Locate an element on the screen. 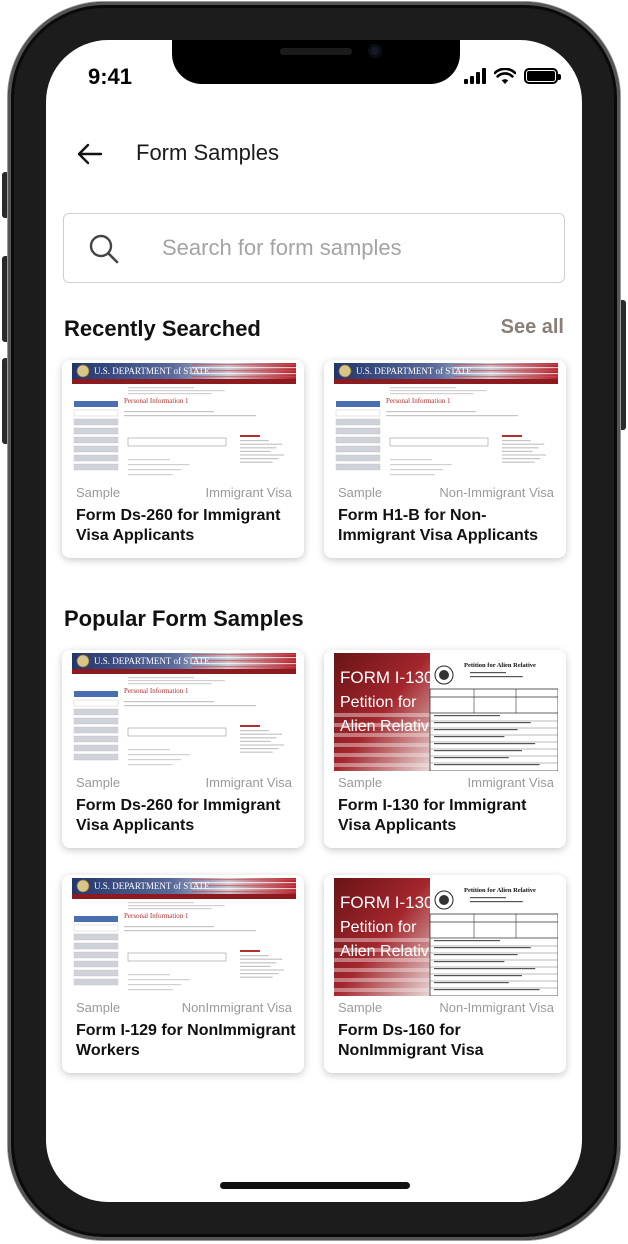  see-all-link: See all is located at coordinates (532, 327).